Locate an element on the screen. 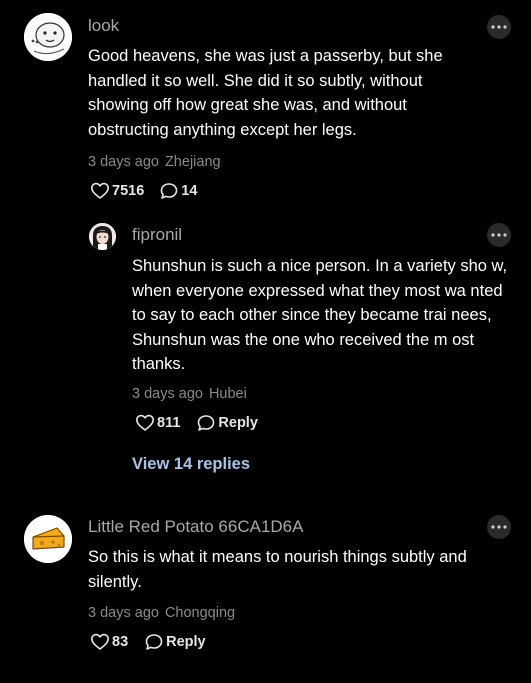  comment-actions: 83 Reply is located at coordinates (148, 642).